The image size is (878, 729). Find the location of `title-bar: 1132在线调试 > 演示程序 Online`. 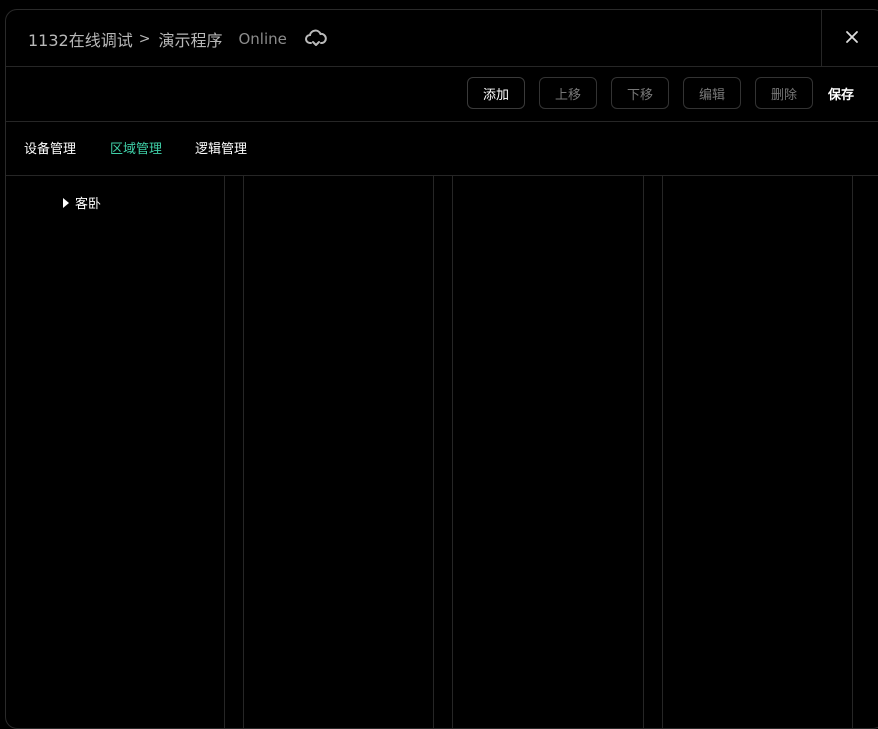

title-bar: 1132在线调试 > 演示程序 Online is located at coordinates (442, 38).